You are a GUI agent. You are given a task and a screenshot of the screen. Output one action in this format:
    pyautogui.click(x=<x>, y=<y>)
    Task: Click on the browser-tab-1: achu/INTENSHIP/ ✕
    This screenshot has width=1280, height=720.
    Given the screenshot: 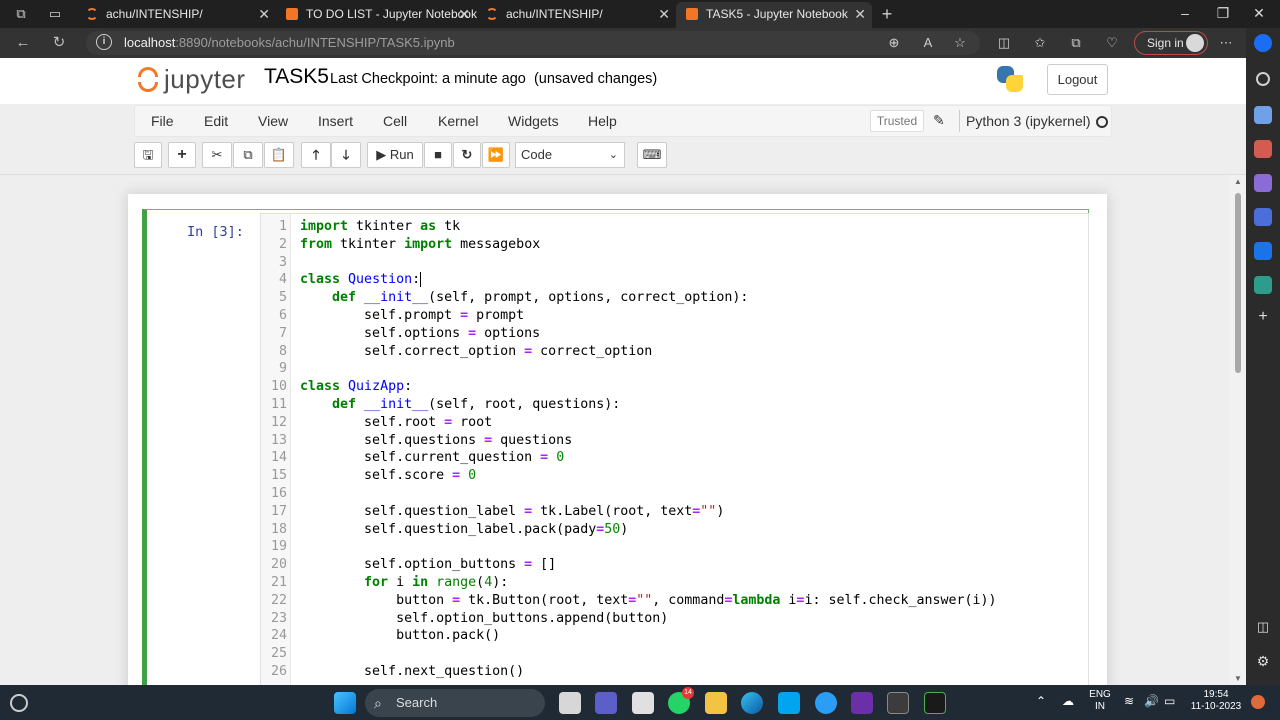 What is the action you would take?
    pyautogui.click(x=176, y=15)
    